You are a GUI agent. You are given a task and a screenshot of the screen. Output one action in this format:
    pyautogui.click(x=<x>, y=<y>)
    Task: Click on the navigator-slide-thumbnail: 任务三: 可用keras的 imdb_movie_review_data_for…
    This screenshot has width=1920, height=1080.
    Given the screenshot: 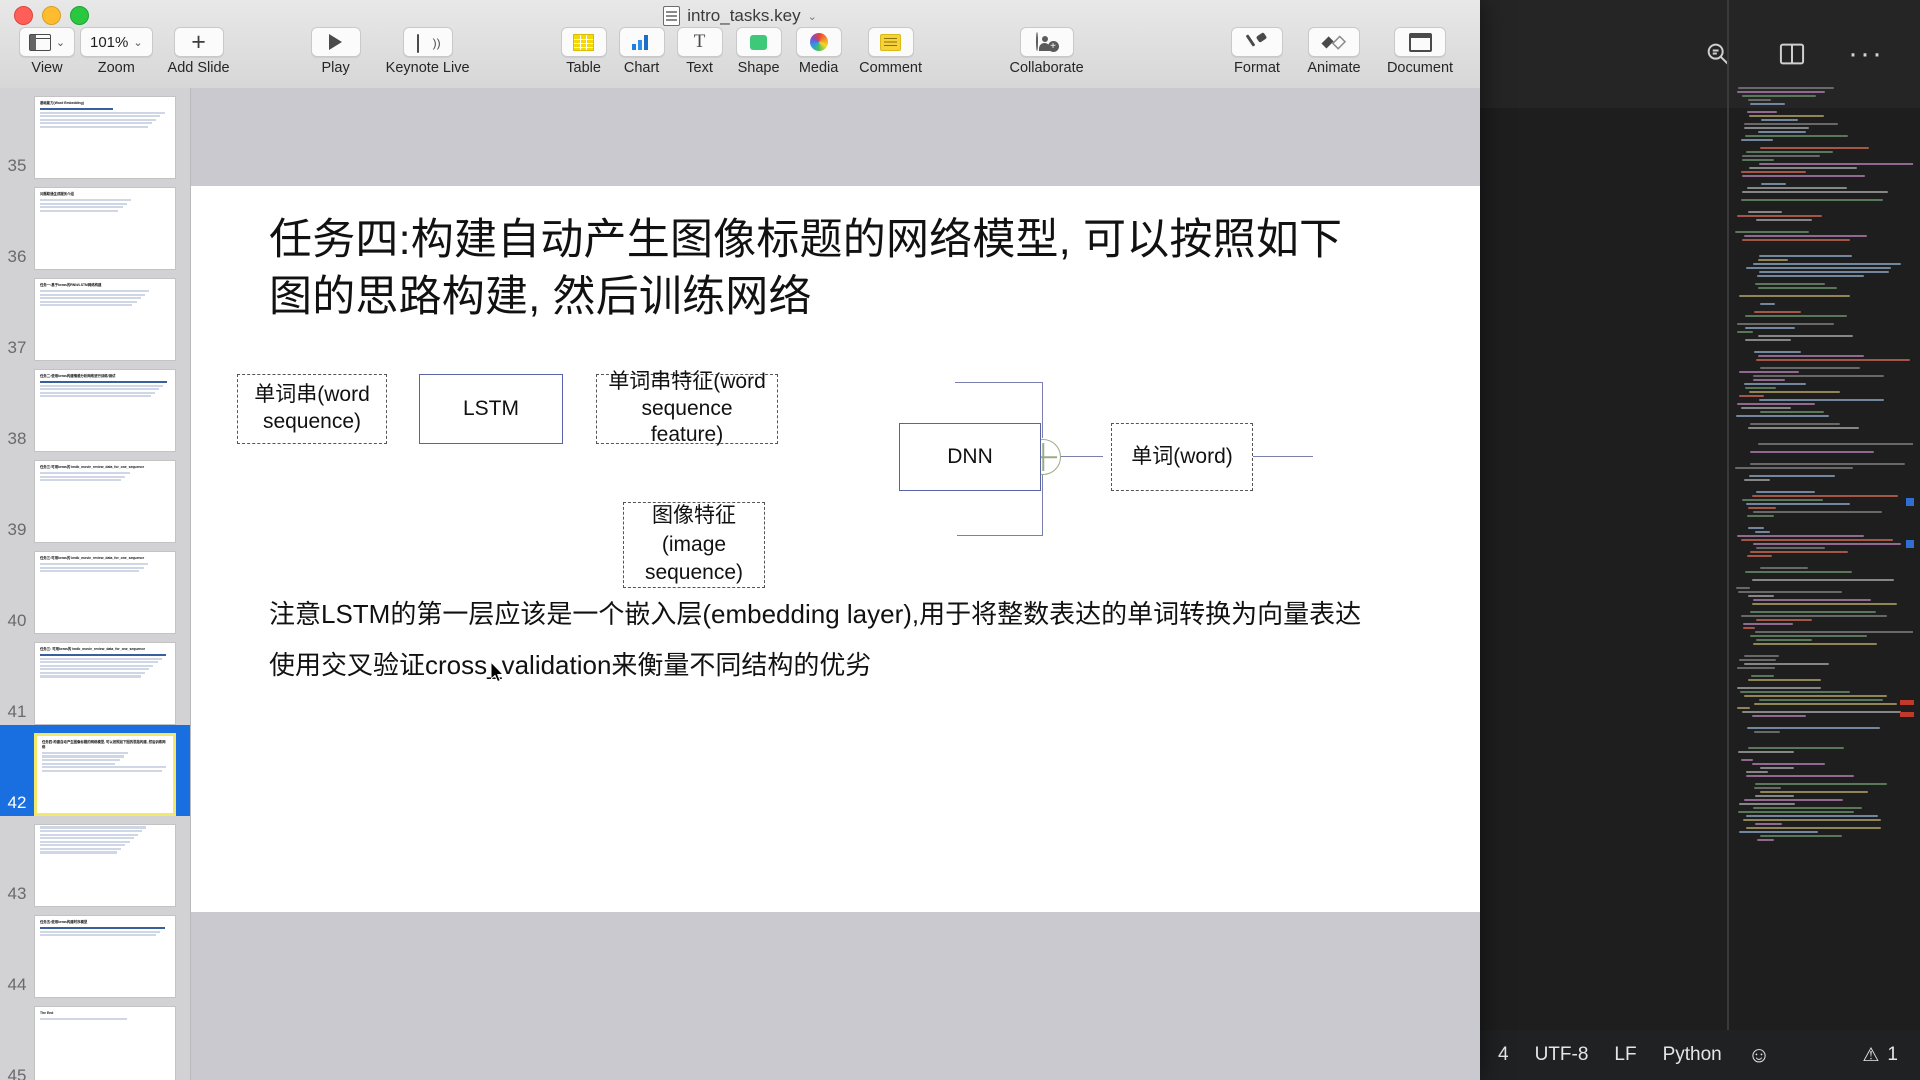 What is the action you would take?
    pyautogui.click(x=105, y=683)
    